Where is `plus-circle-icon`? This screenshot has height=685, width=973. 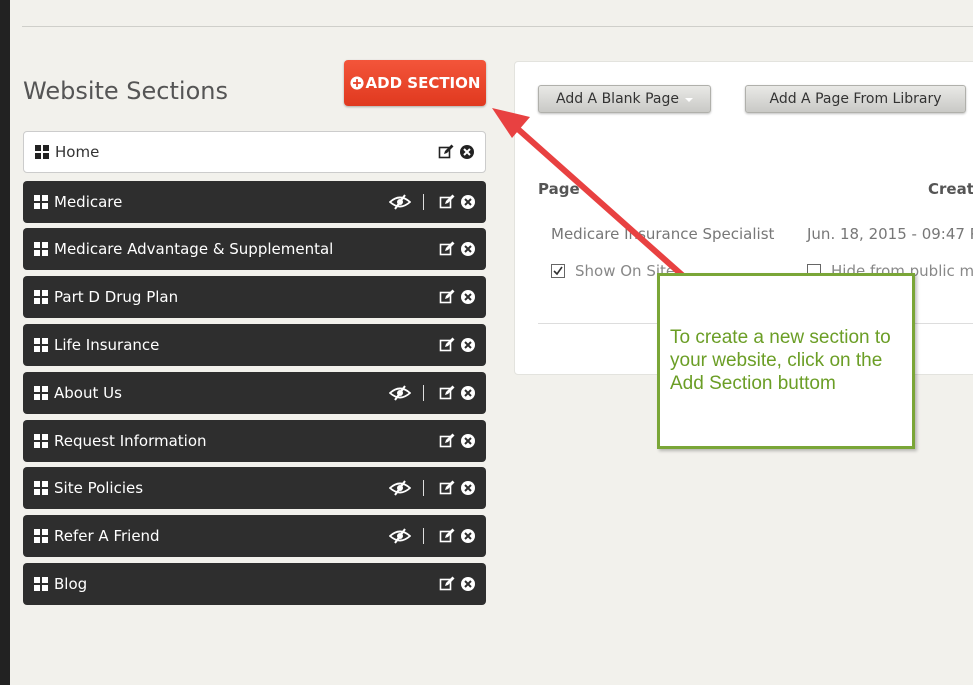 plus-circle-icon is located at coordinates (356, 83).